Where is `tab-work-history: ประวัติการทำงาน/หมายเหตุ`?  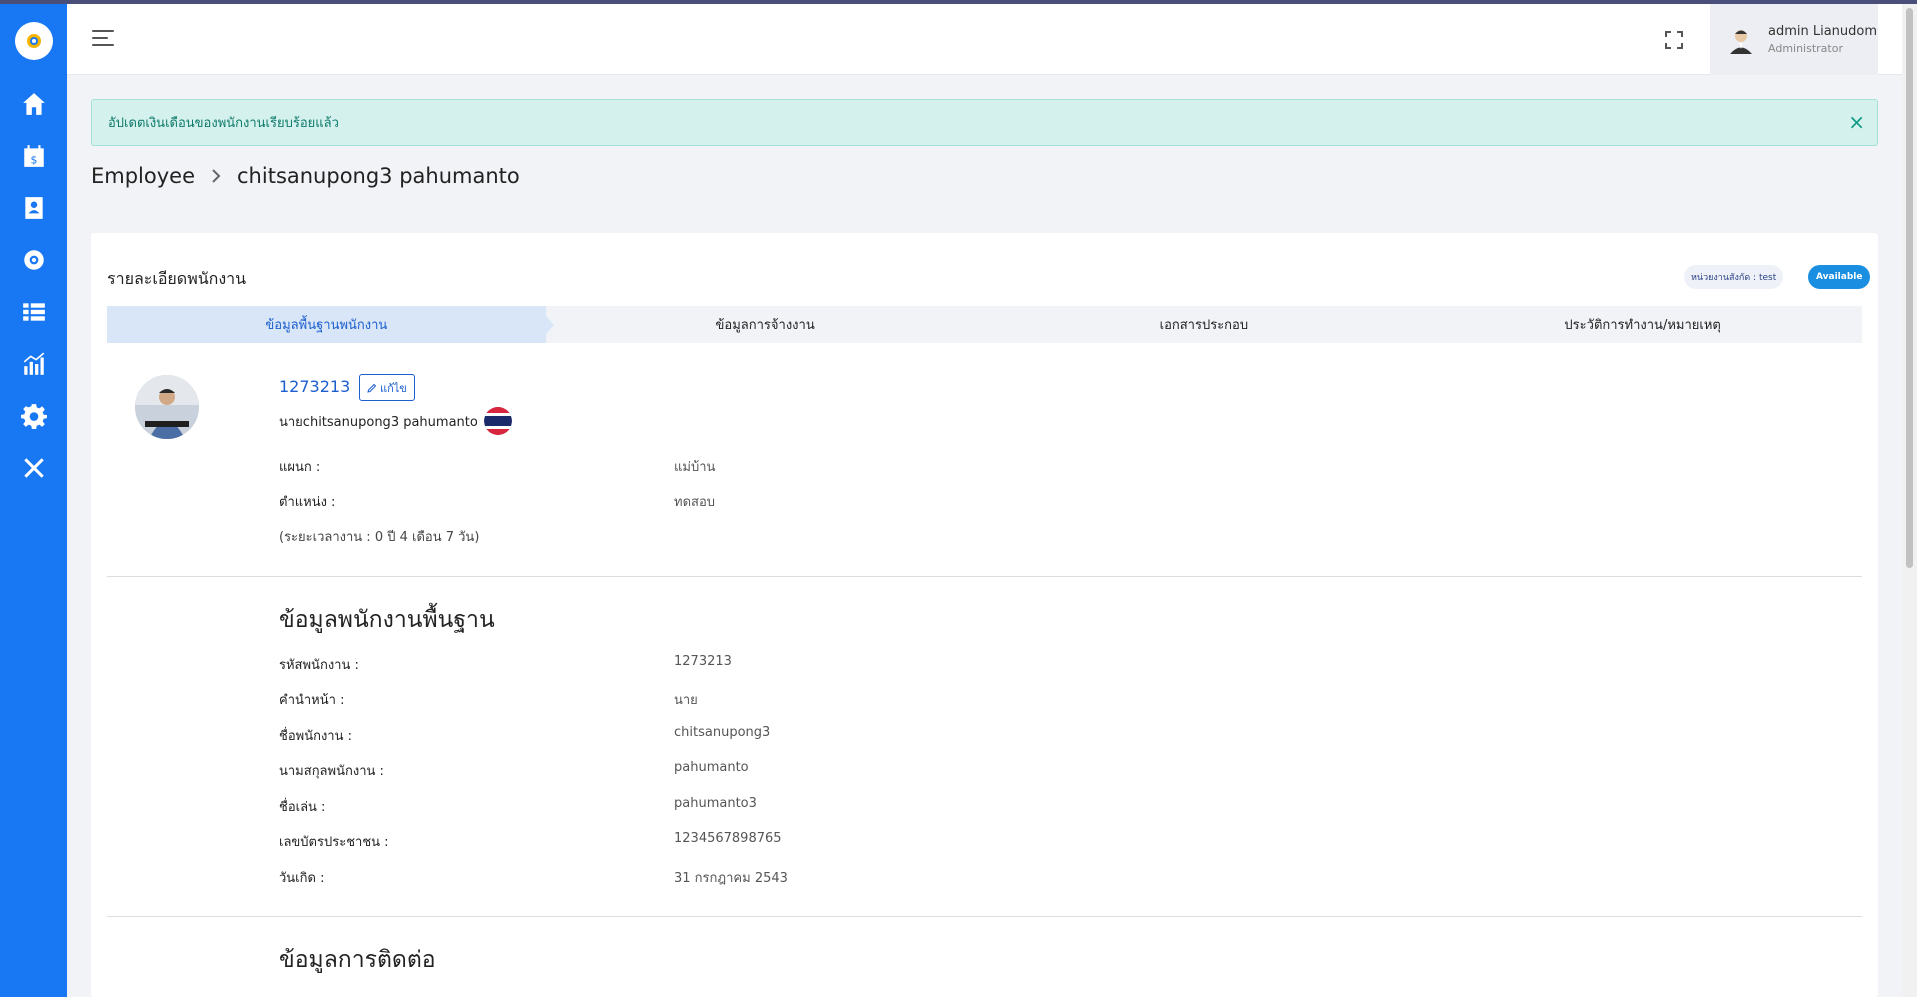
tab-work-history: ประวัติการทำงาน/หมายเหตุ is located at coordinates (1642, 324).